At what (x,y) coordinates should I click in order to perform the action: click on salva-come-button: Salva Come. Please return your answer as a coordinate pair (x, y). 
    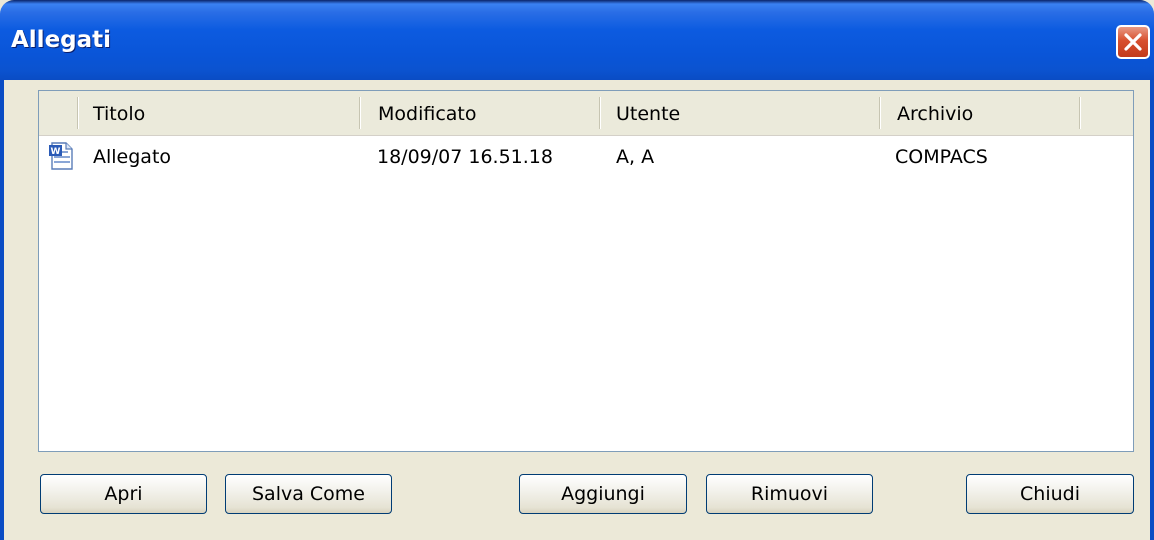
    Looking at the image, I should click on (308, 494).